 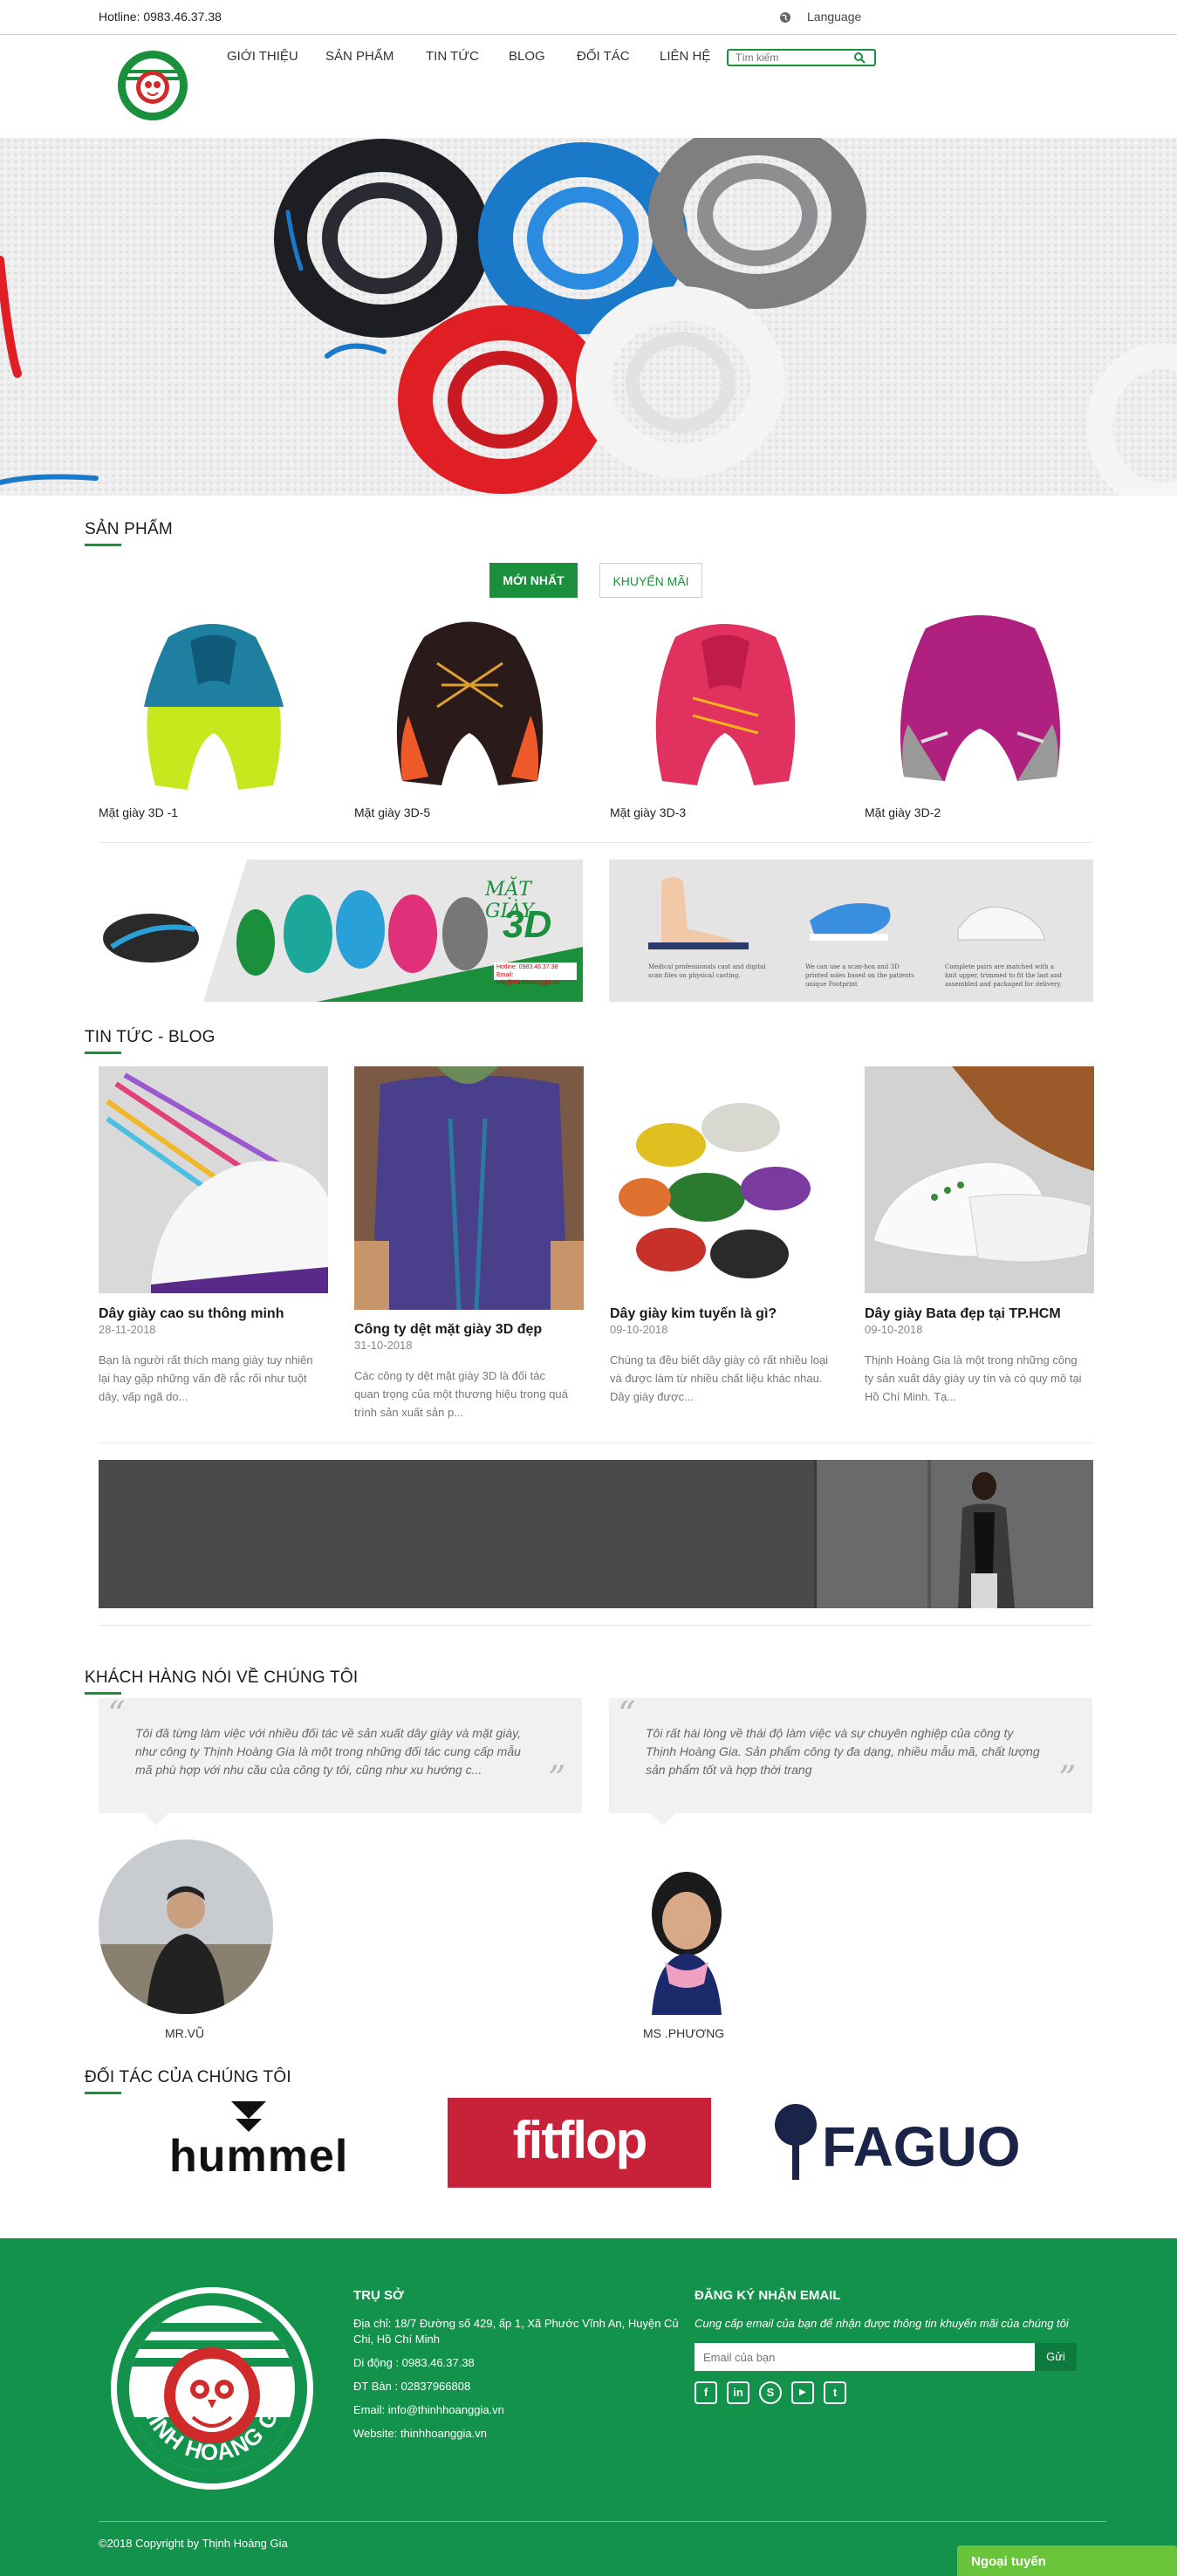 What do you see at coordinates (706, 2392) in the screenshot?
I see `facebook-icon: f` at bounding box center [706, 2392].